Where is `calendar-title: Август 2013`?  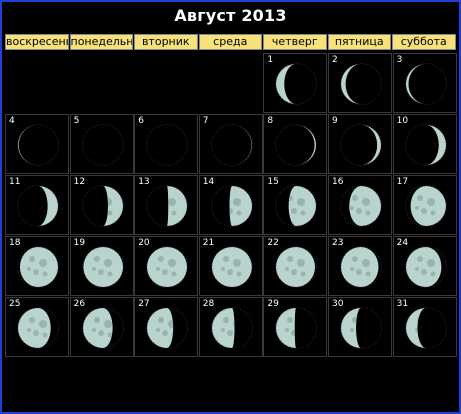 calendar-title: Август 2013 is located at coordinates (230, 15).